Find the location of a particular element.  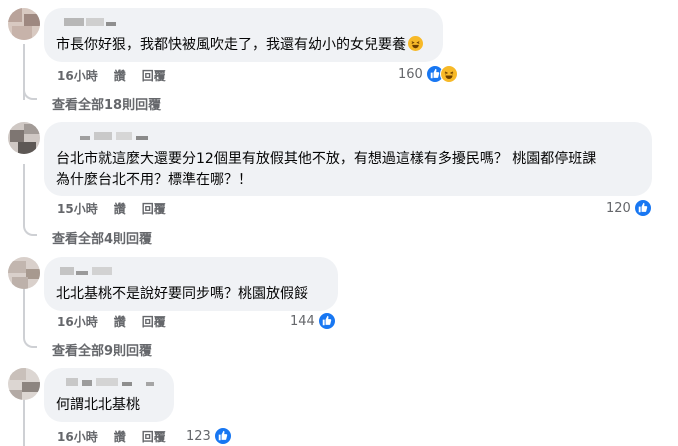

reaction-count: 123 is located at coordinates (198, 436).